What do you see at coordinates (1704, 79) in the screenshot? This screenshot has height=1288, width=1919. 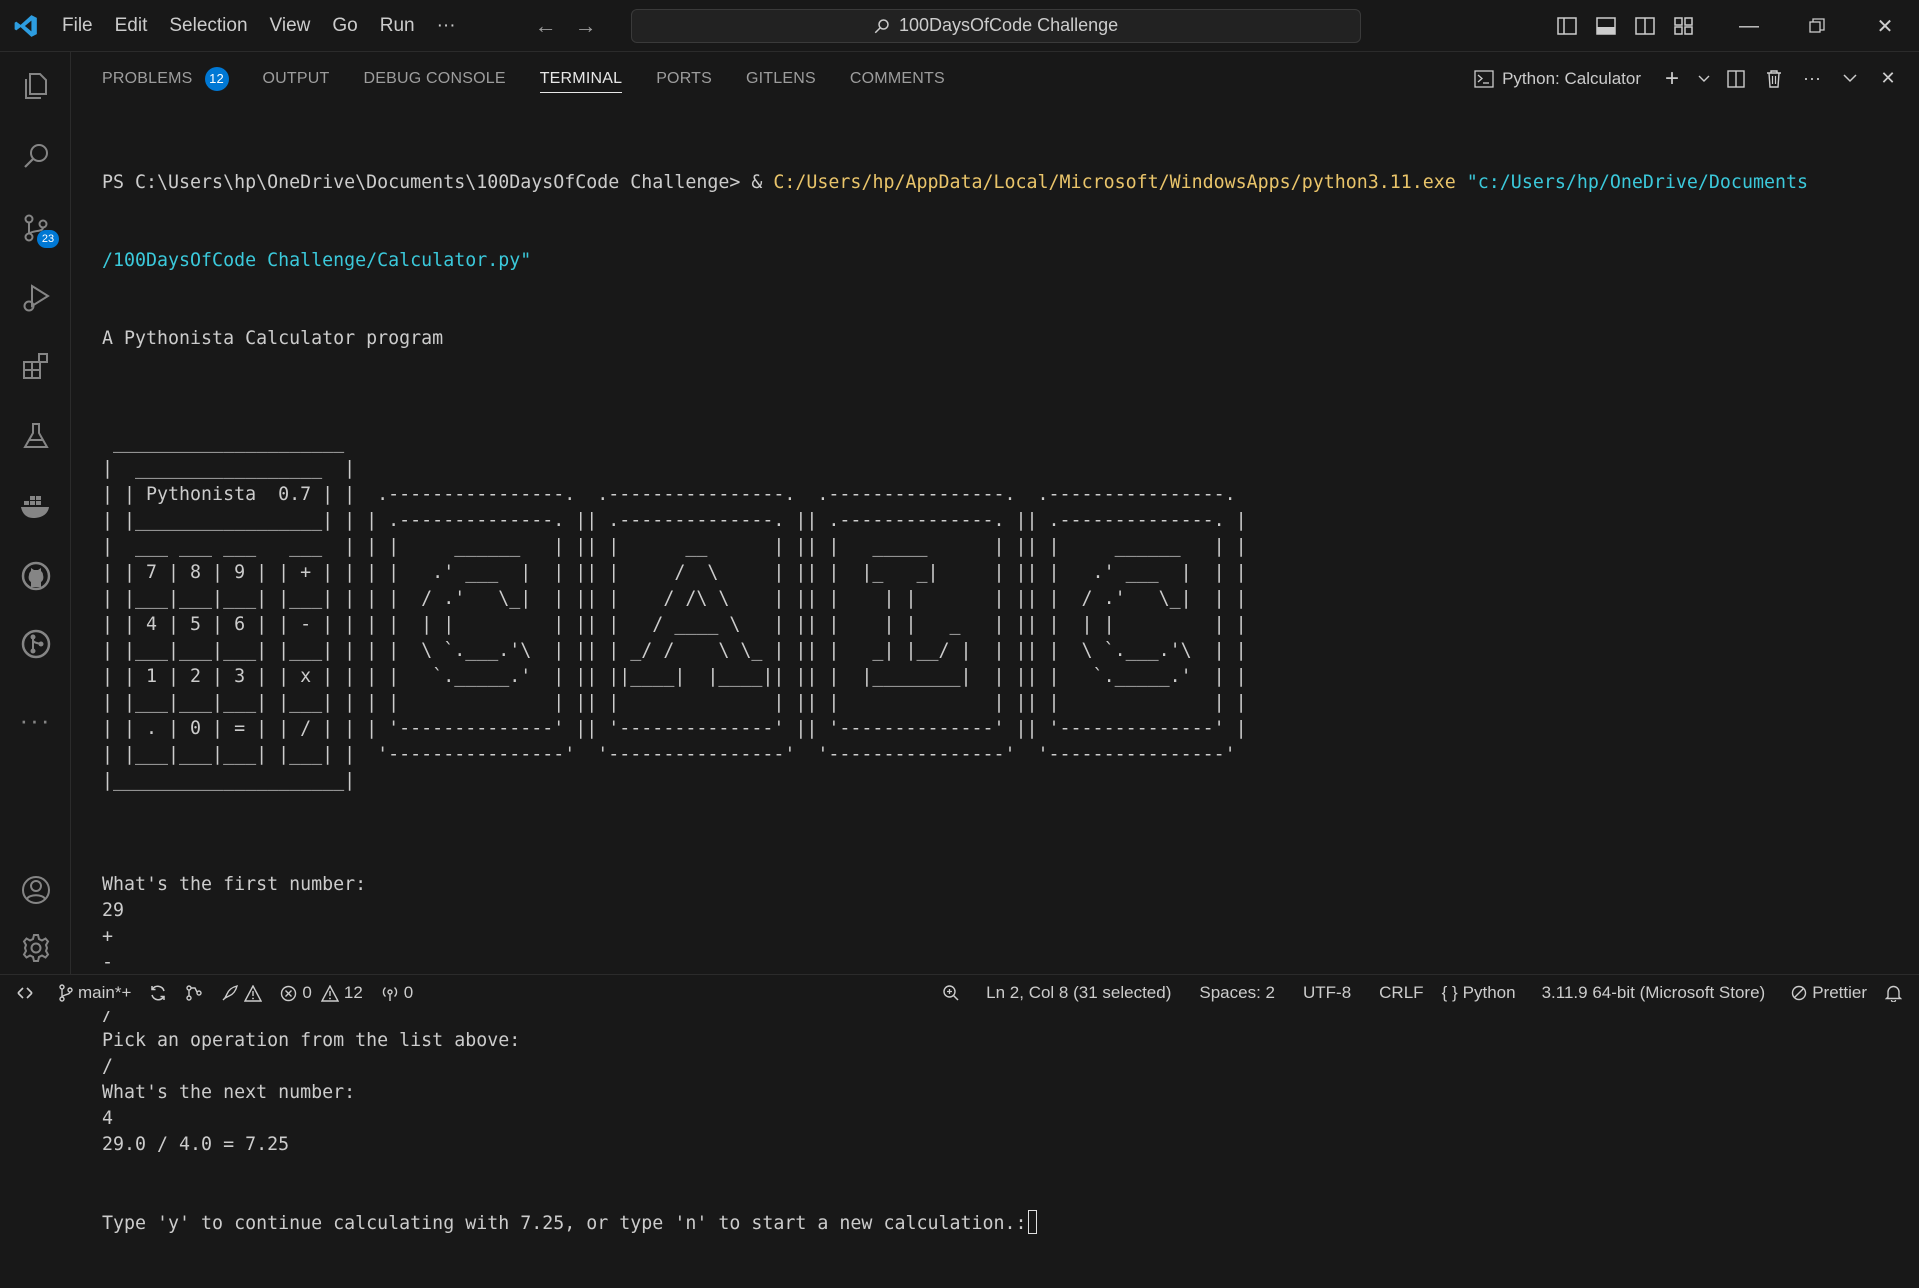 I see `chevron-down-icon` at bounding box center [1704, 79].